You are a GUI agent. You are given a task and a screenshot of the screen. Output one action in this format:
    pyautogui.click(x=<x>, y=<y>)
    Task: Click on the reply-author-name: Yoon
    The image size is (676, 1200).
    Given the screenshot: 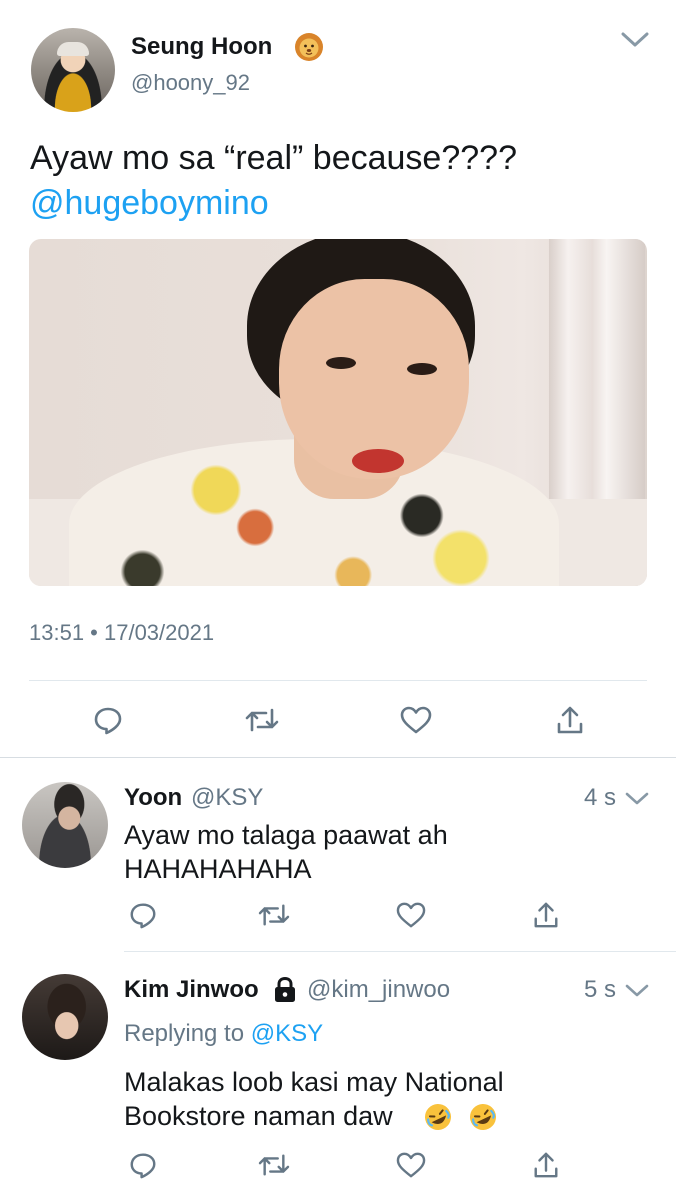 What is the action you would take?
    pyautogui.click(x=153, y=798)
    